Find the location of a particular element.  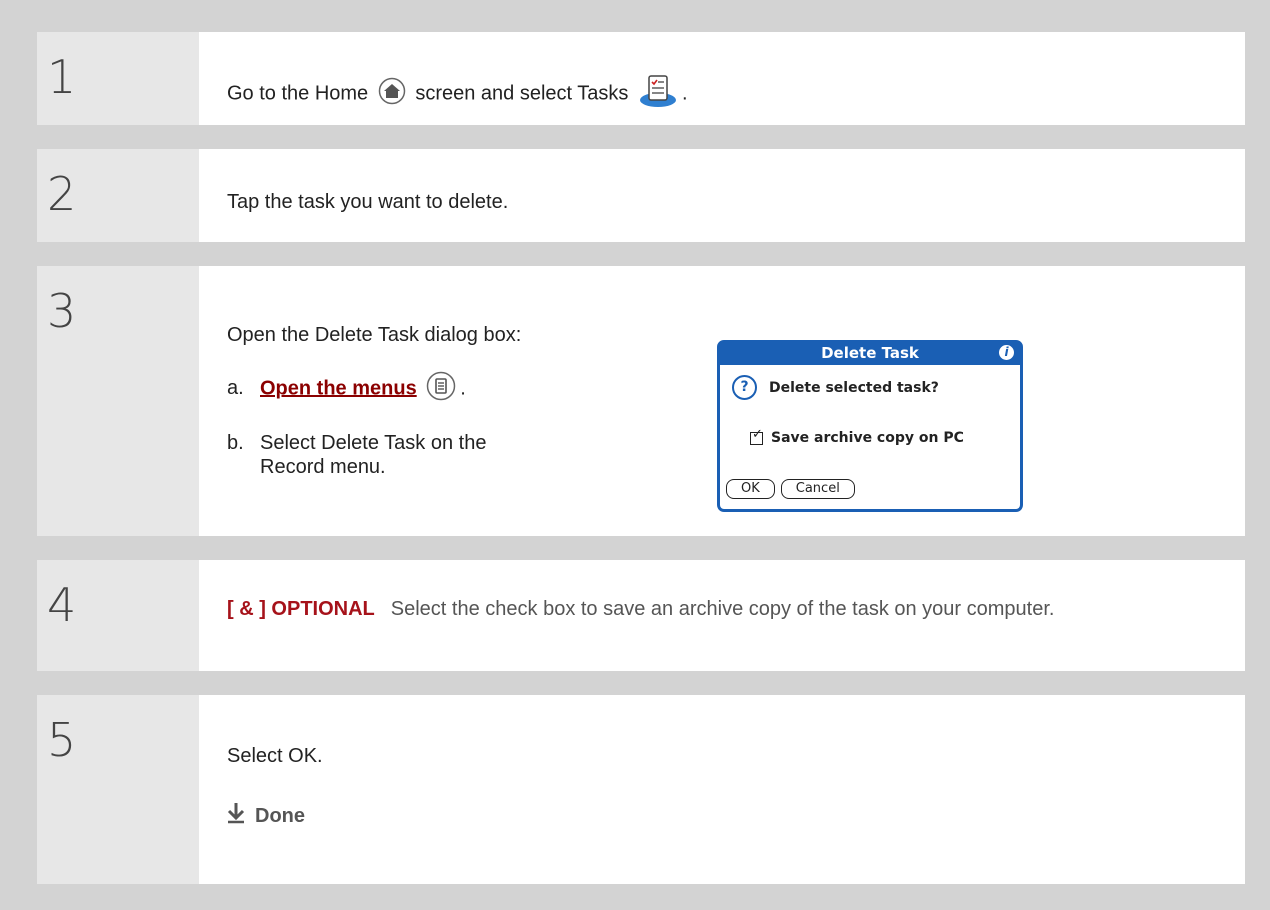

dialog-question-row: ? Delete selected task? is located at coordinates (876, 387).